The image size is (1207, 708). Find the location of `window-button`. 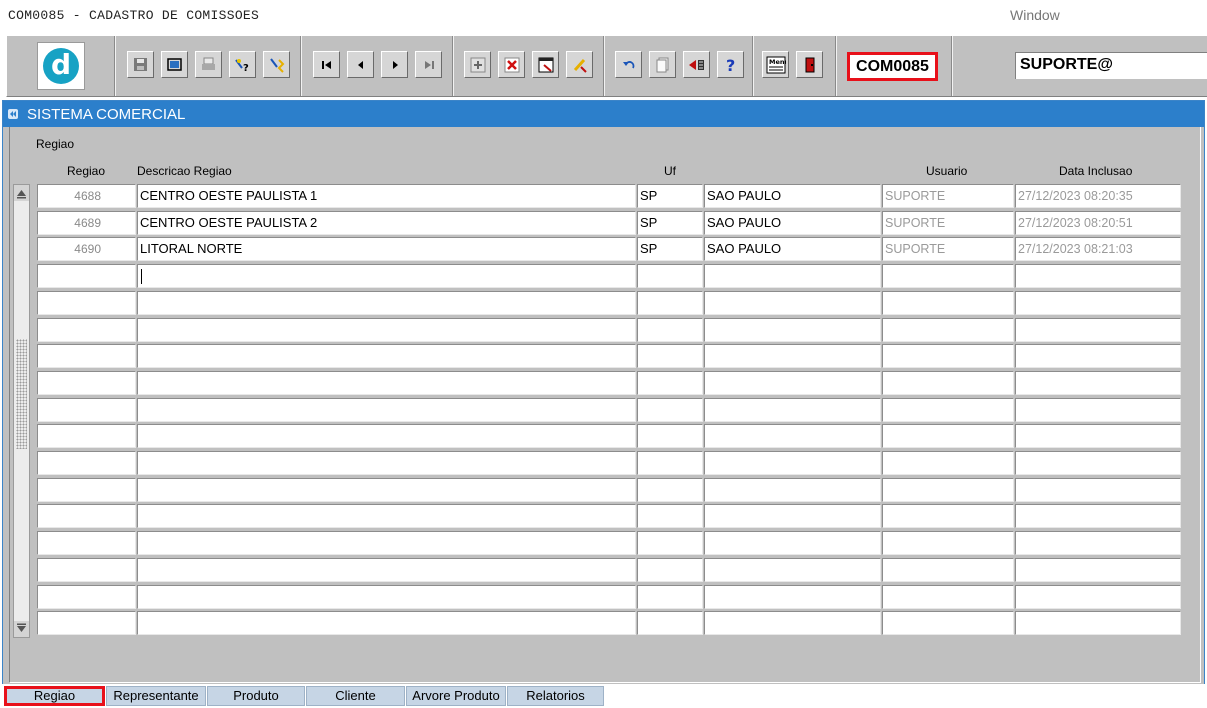

window-button is located at coordinates (174, 64).